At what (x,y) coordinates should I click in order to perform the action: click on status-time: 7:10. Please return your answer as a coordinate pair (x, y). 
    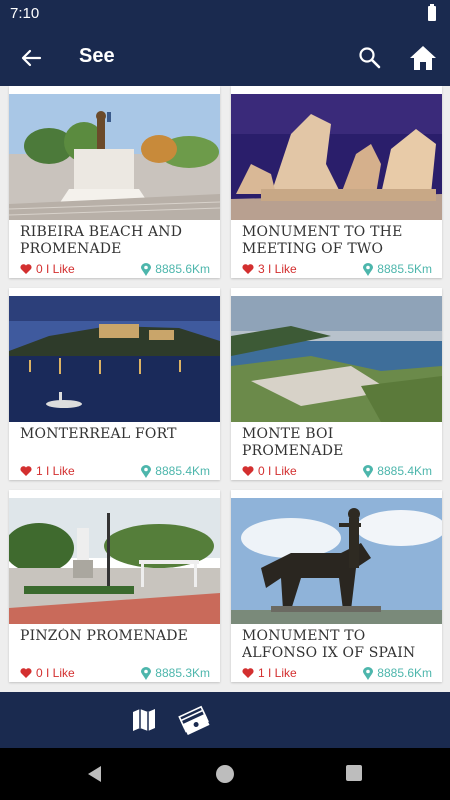
    Looking at the image, I should click on (25, 13).